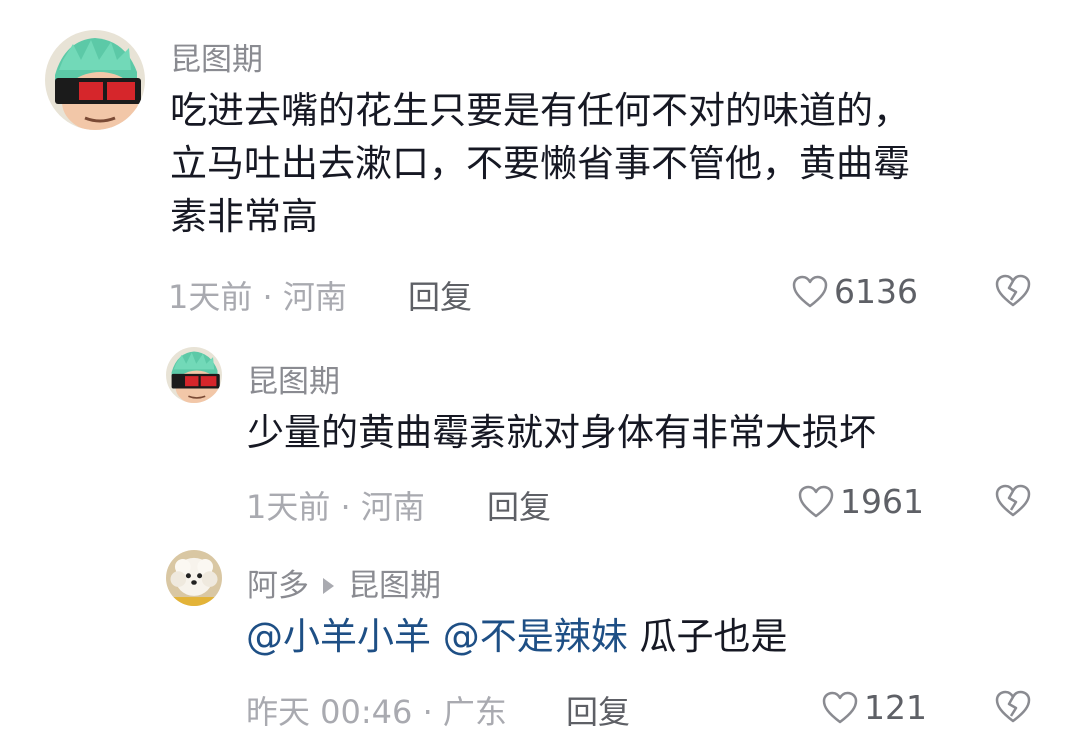 The height and width of the screenshot is (749, 1080). I want to click on like-count: 121, so click(895, 707).